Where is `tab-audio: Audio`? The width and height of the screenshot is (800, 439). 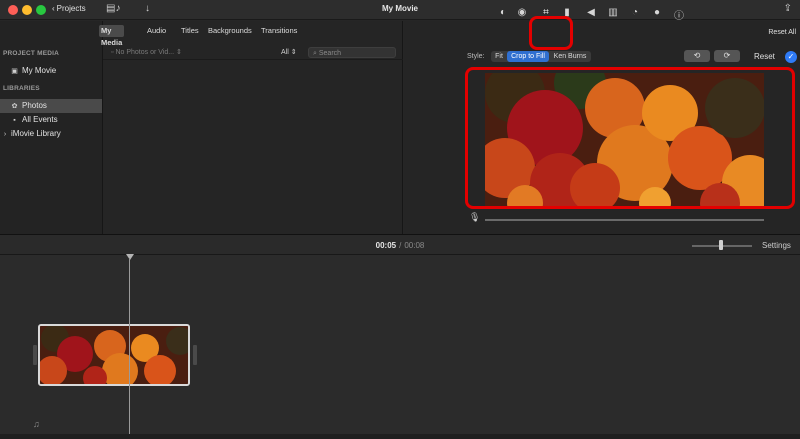
tab-audio: Audio is located at coordinates (156, 31).